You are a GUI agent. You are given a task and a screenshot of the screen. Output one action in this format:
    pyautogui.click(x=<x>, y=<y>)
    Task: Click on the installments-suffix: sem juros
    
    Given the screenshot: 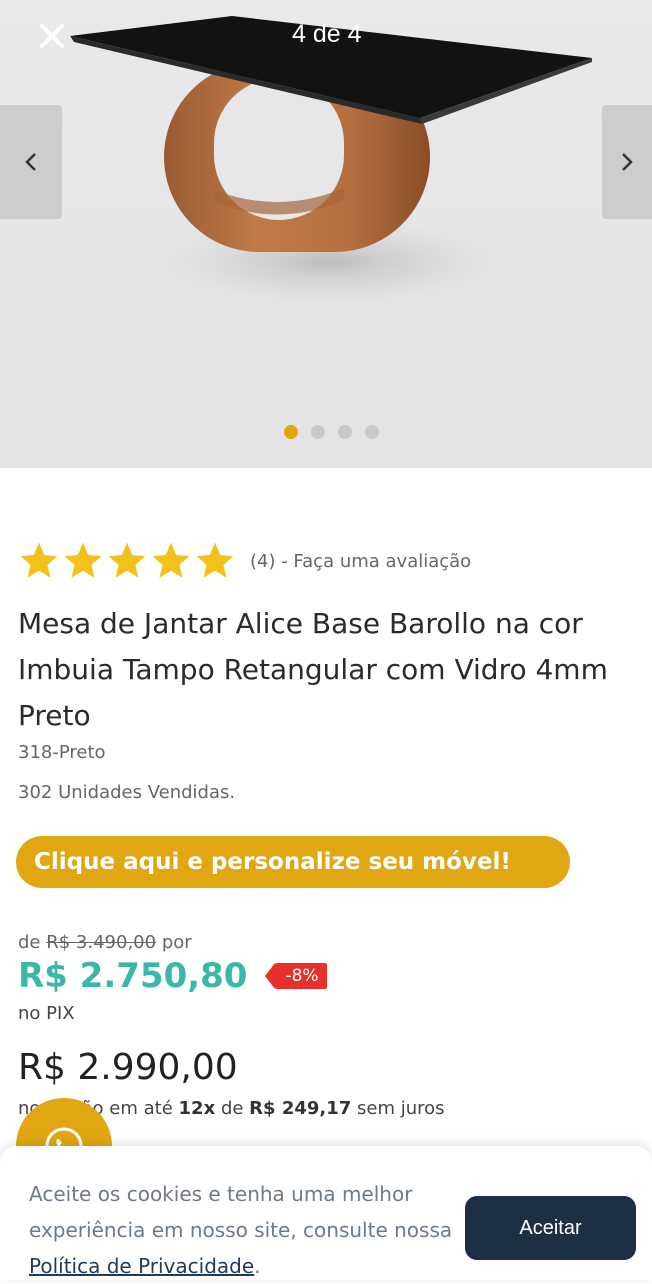 What is the action you would take?
    pyautogui.click(x=401, y=1108)
    